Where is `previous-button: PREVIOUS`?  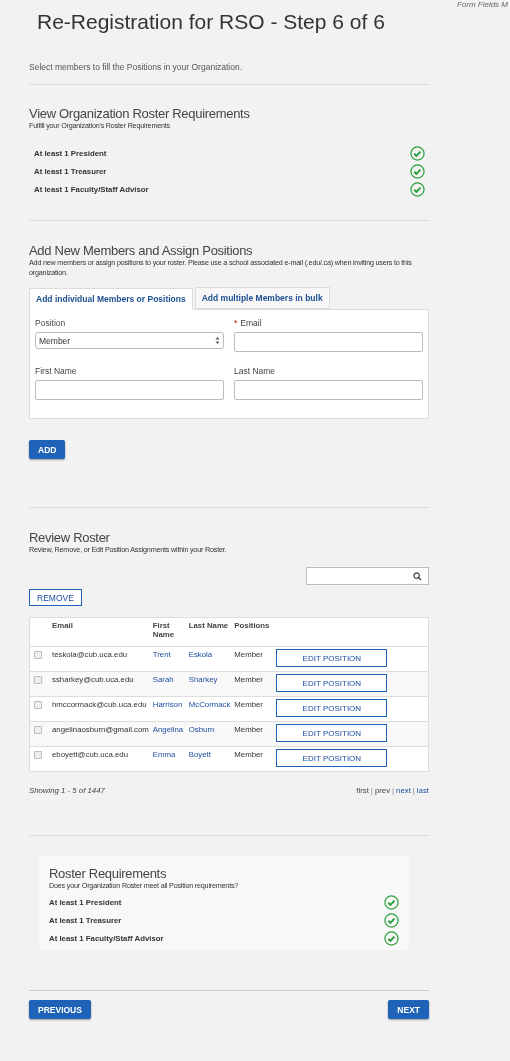 previous-button: PREVIOUS is located at coordinates (60, 1009).